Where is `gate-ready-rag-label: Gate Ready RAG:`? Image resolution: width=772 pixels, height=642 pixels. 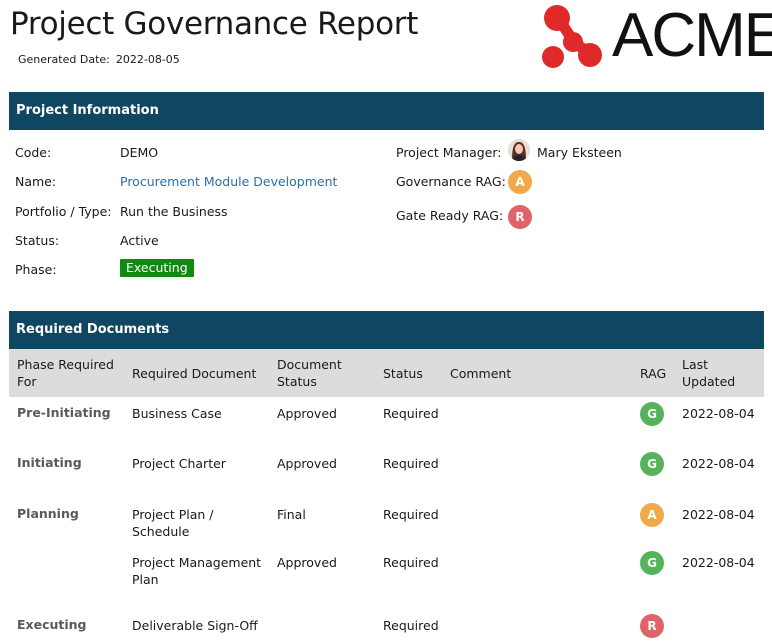 gate-ready-rag-label: Gate Ready RAG: is located at coordinates (450, 215).